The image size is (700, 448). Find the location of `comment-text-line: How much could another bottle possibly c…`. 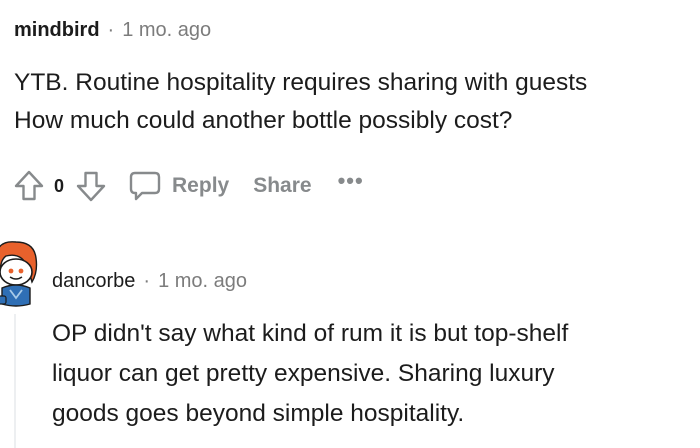

comment-text-line: How much could another bottle possibly c… is located at coordinates (263, 120).